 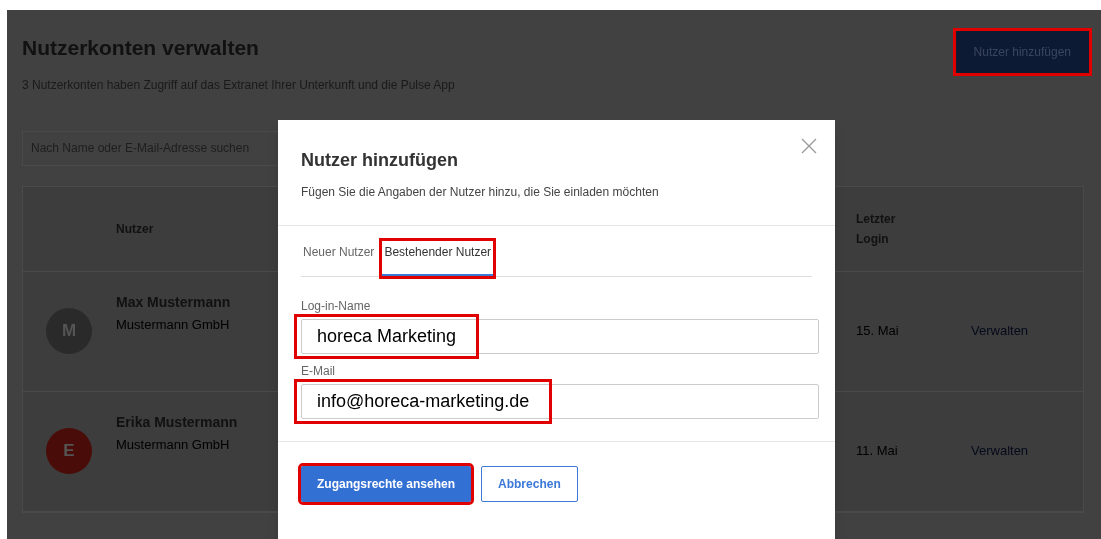 What do you see at coordinates (877, 451) in the screenshot?
I see `last-login: 11. Mai` at bounding box center [877, 451].